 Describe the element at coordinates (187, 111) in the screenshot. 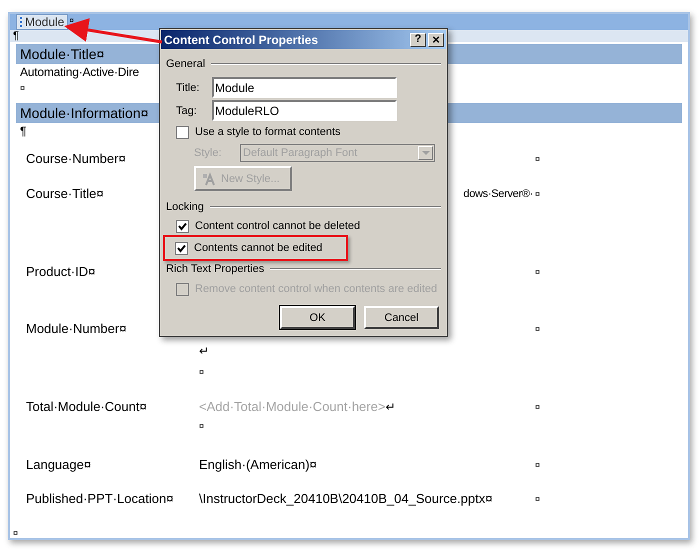

I see `field-label: Tag:` at that location.